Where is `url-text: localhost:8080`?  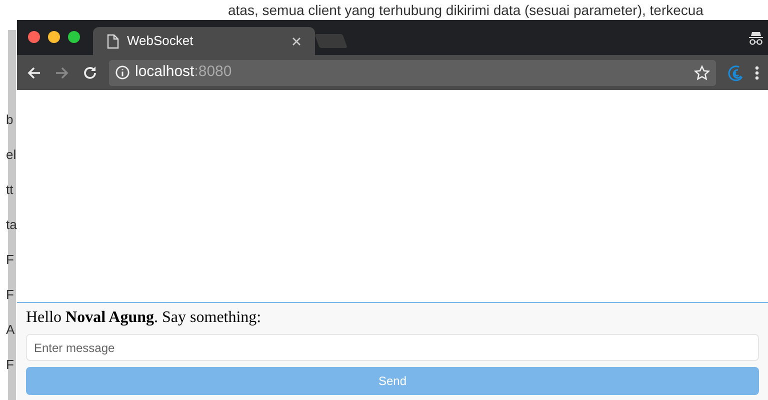
url-text: localhost:8080 is located at coordinates (183, 72).